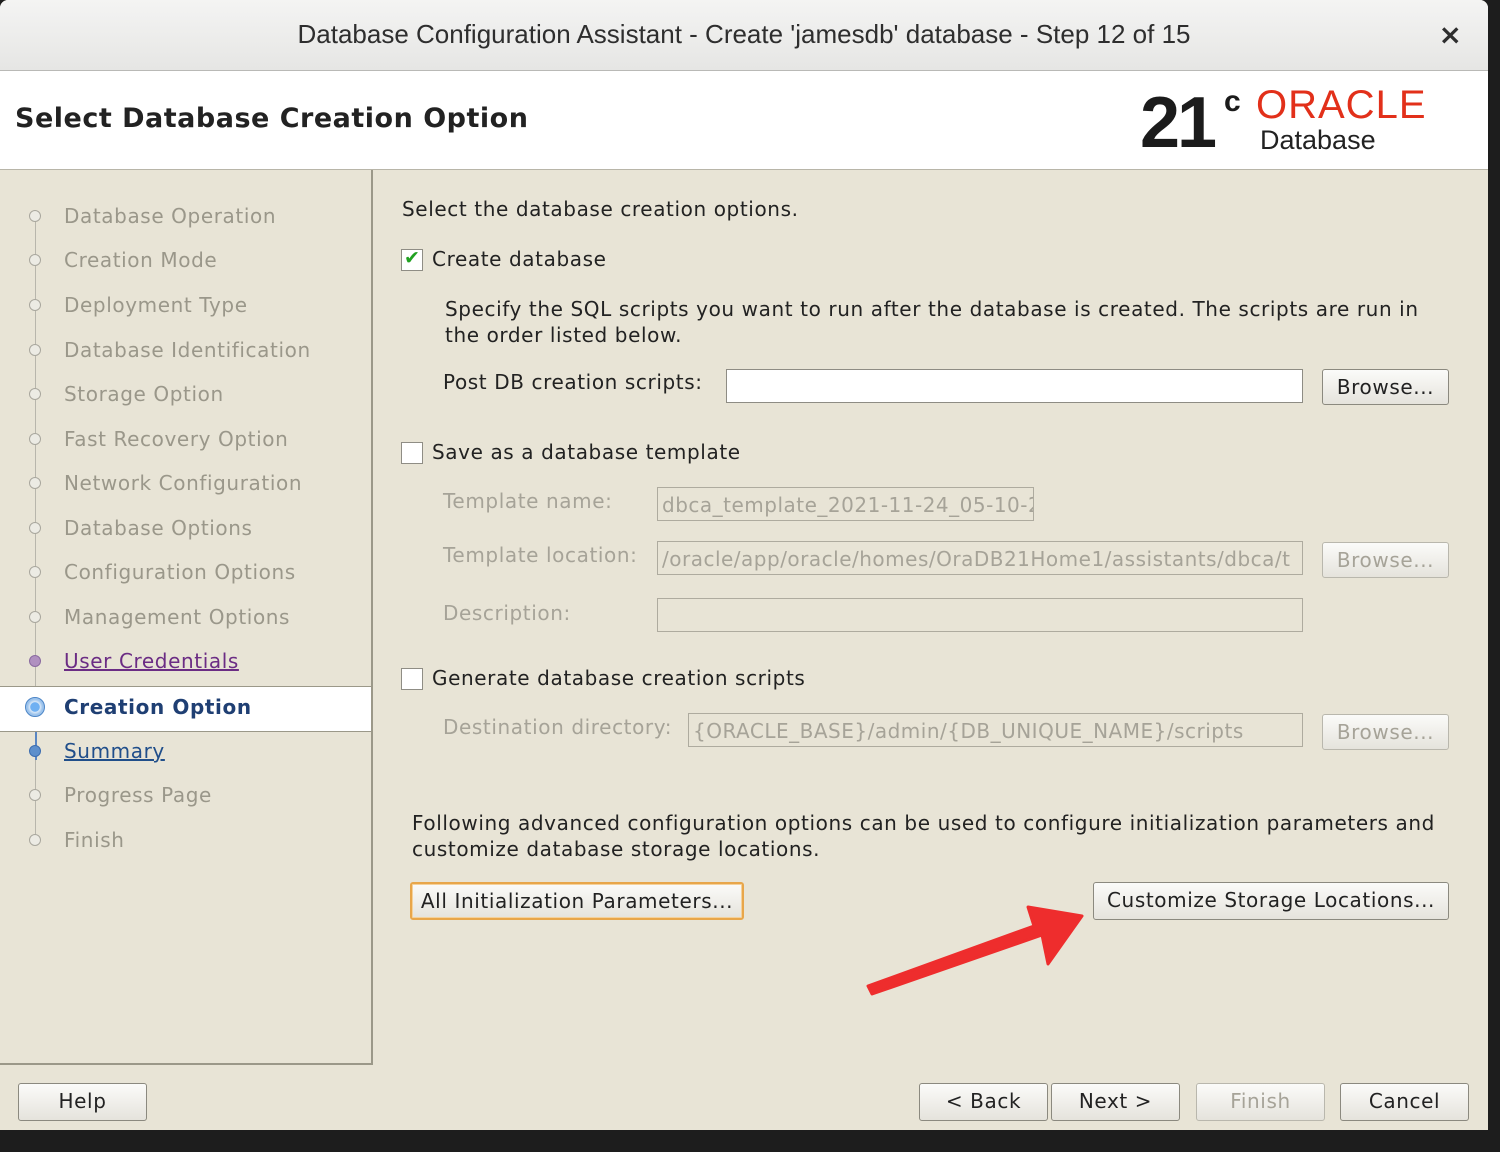 This screenshot has height=1152, width=1500. I want to click on annotation-arrow, so click(975, 950).